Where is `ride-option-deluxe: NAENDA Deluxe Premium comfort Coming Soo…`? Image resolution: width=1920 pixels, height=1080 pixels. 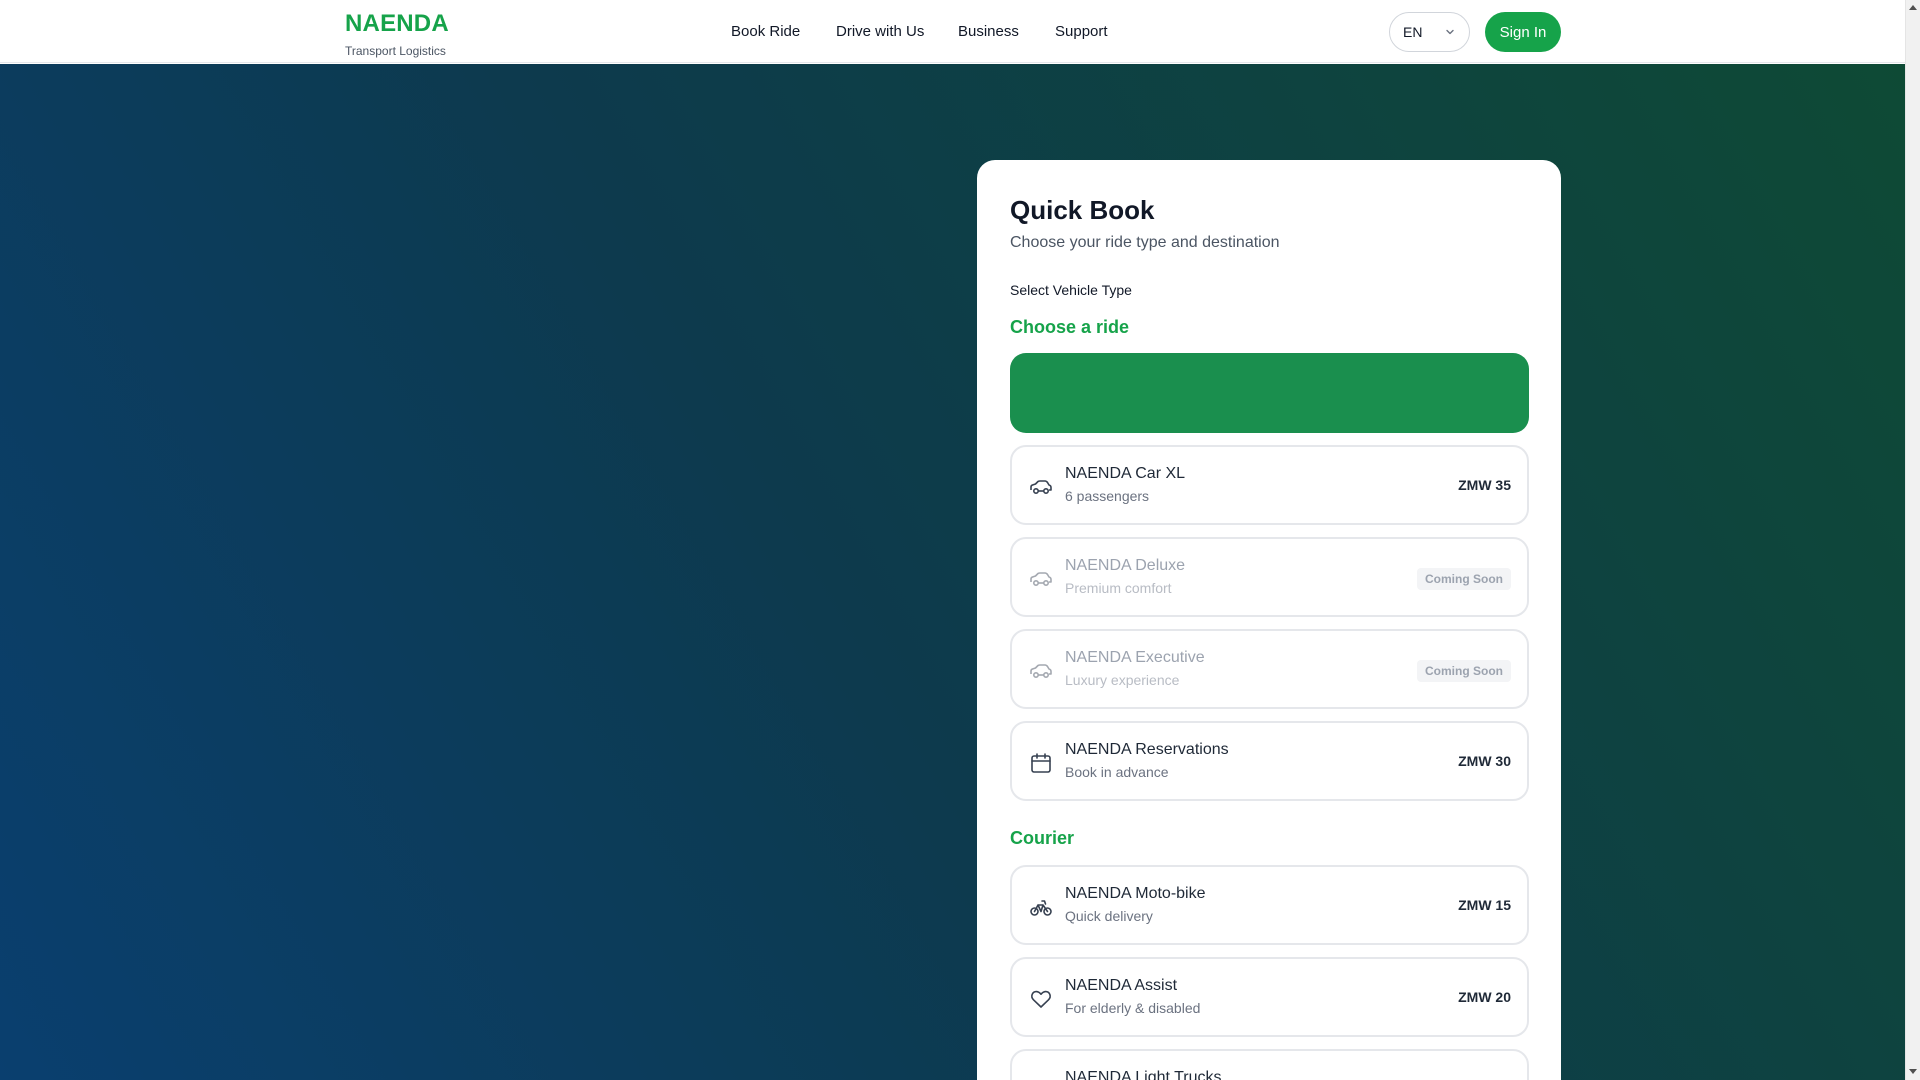 ride-option-deluxe: NAENDA Deluxe Premium comfort Coming Soo… is located at coordinates (1269, 577).